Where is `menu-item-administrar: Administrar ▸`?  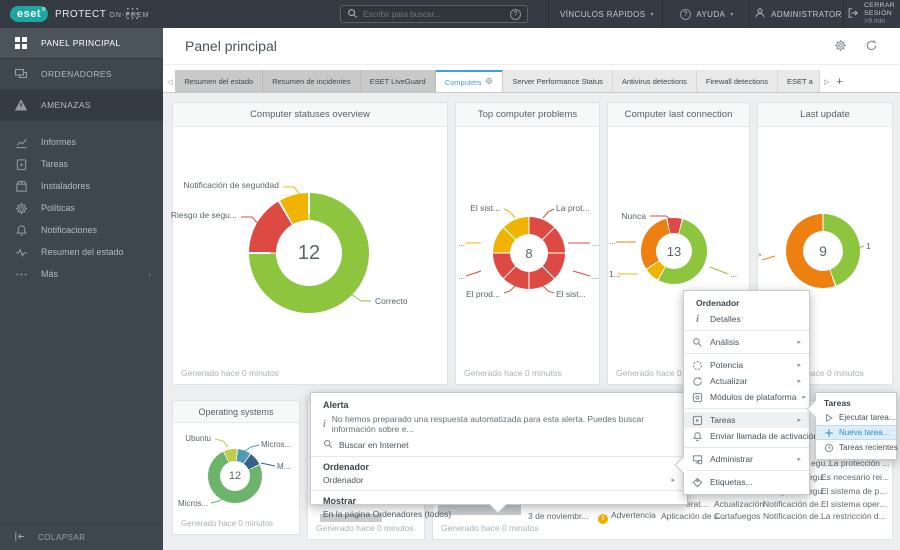
menu-item-administrar: Administrar ▸ is located at coordinates (746, 459).